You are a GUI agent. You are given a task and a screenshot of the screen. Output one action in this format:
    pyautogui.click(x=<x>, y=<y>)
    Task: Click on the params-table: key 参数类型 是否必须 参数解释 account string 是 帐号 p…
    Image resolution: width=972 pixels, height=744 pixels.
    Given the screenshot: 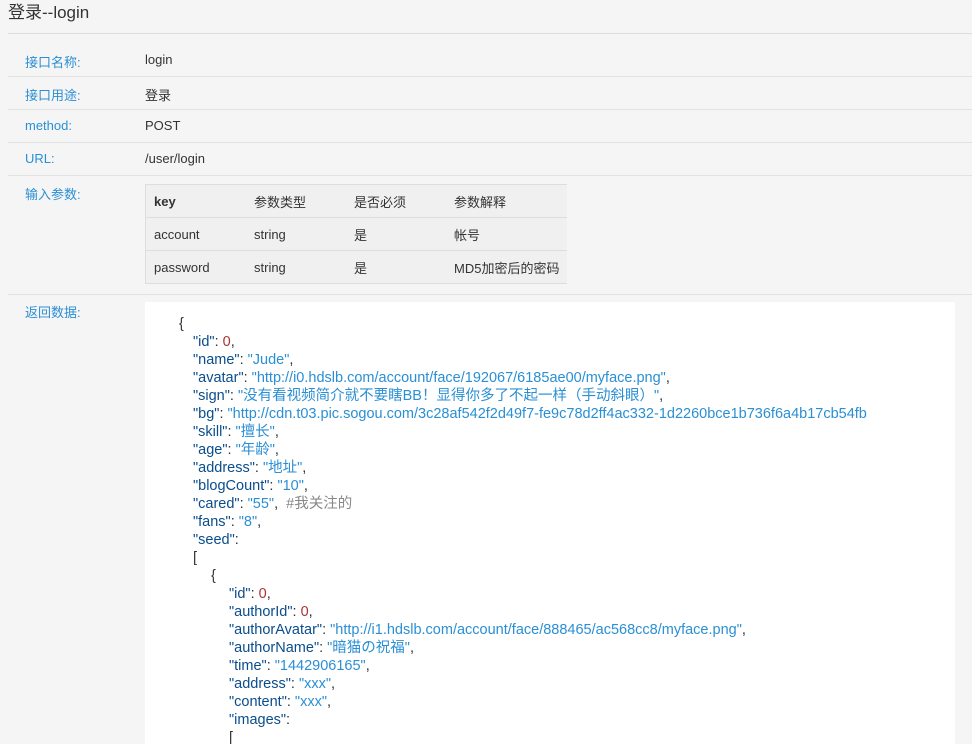 What is the action you would take?
    pyautogui.click(x=356, y=234)
    